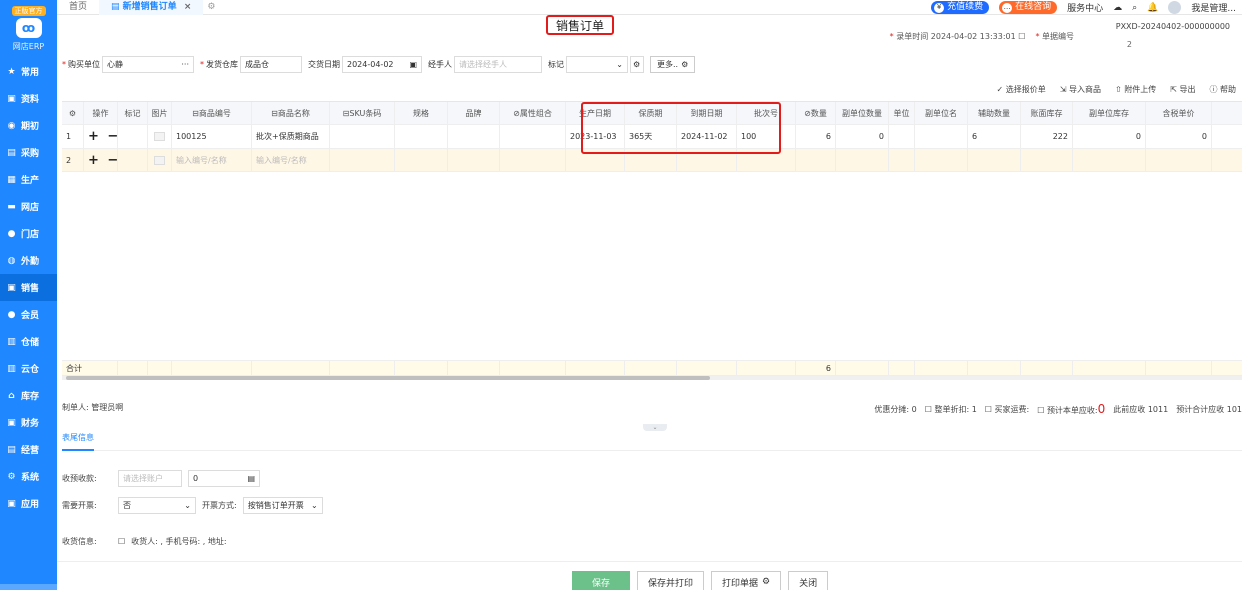  Describe the element at coordinates (1109, 113) in the screenshot. I see `column-header: 副单位库存` at that location.